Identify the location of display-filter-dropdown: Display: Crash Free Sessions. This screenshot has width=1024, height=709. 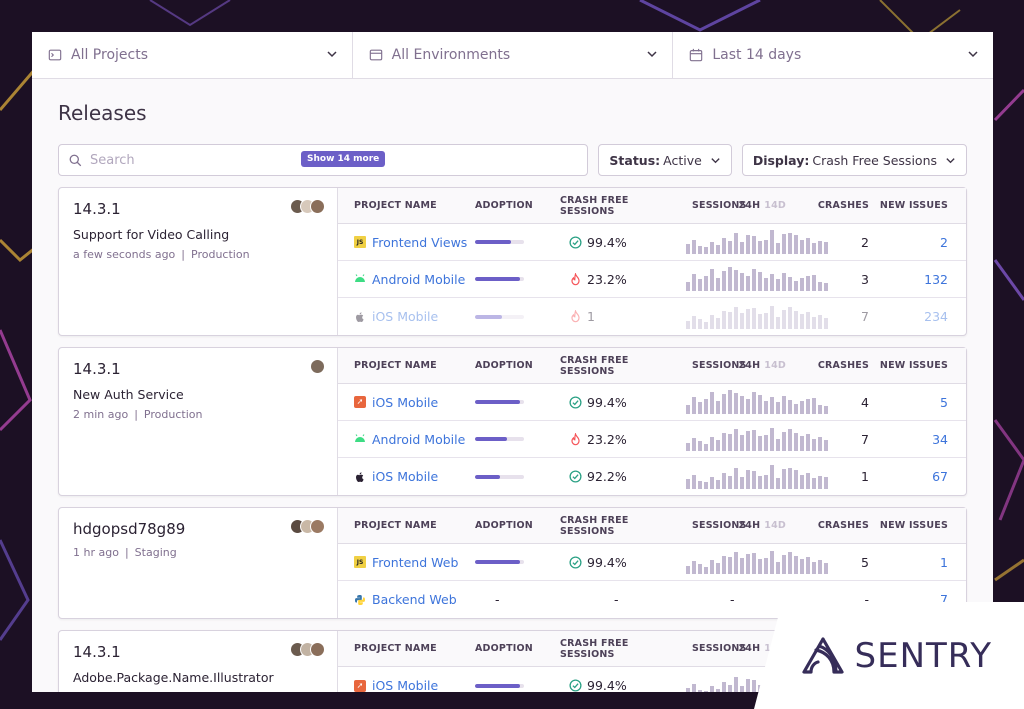
(854, 160).